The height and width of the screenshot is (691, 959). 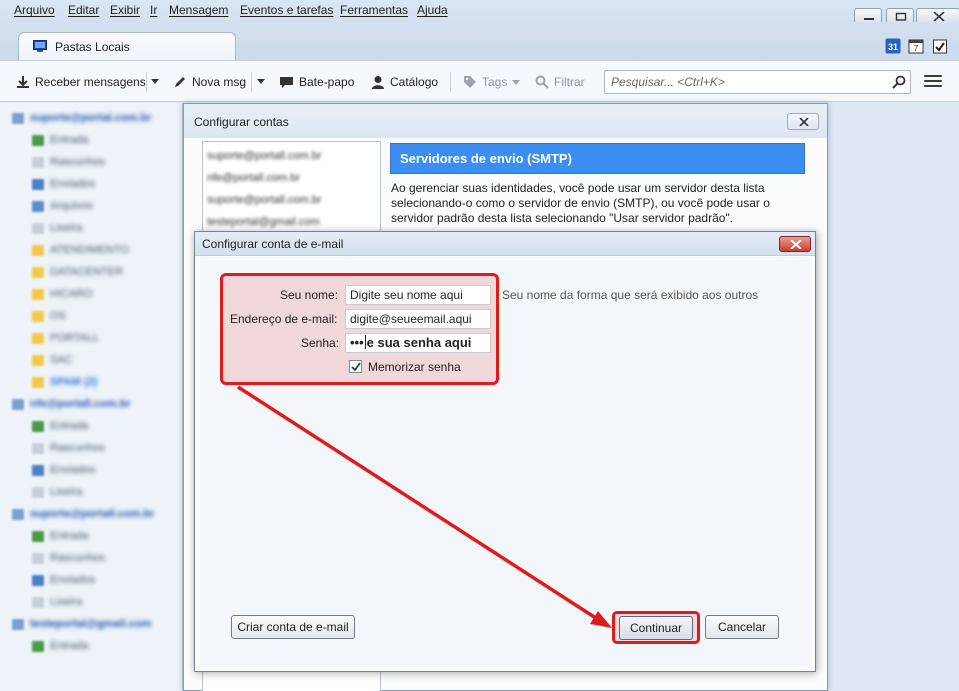 I want to click on search-icon, so click(x=899, y=83).